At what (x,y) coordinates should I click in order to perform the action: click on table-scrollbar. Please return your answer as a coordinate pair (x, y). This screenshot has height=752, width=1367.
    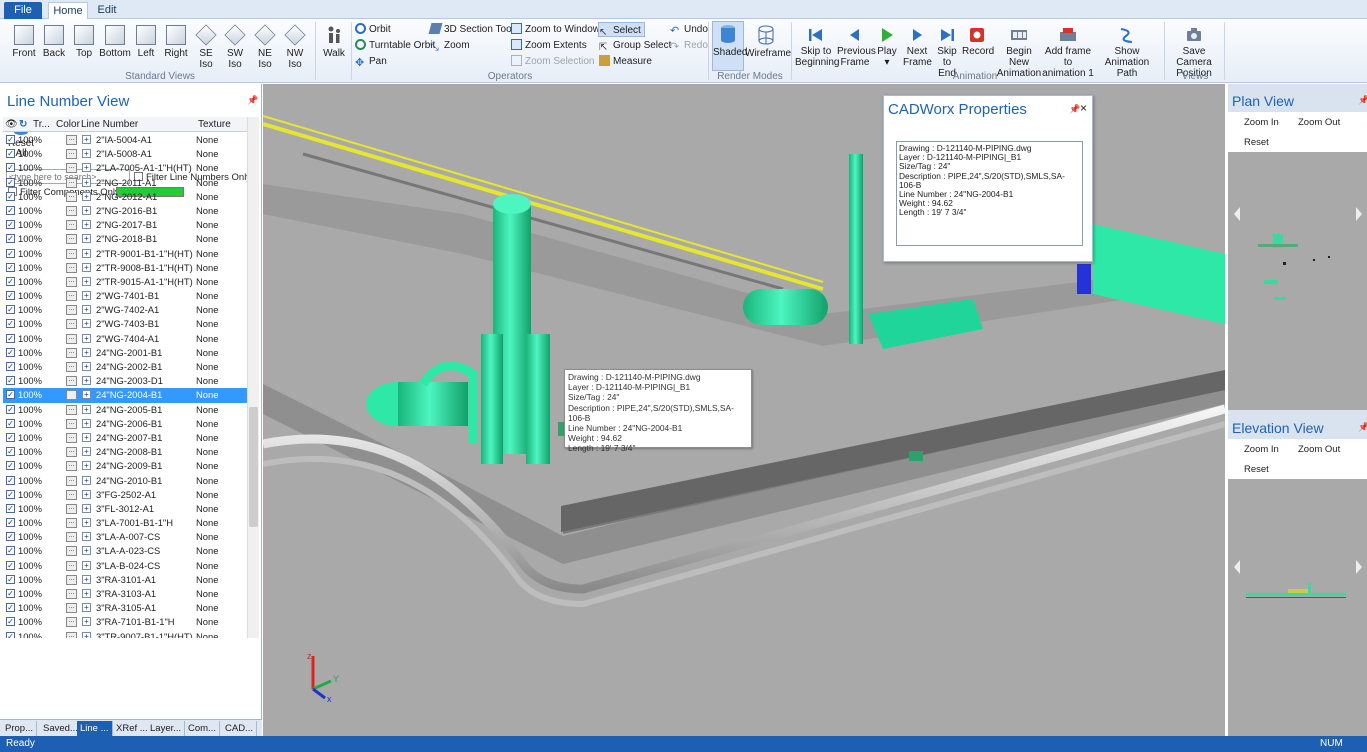
    Looking at the image, I should click on (253, 377).